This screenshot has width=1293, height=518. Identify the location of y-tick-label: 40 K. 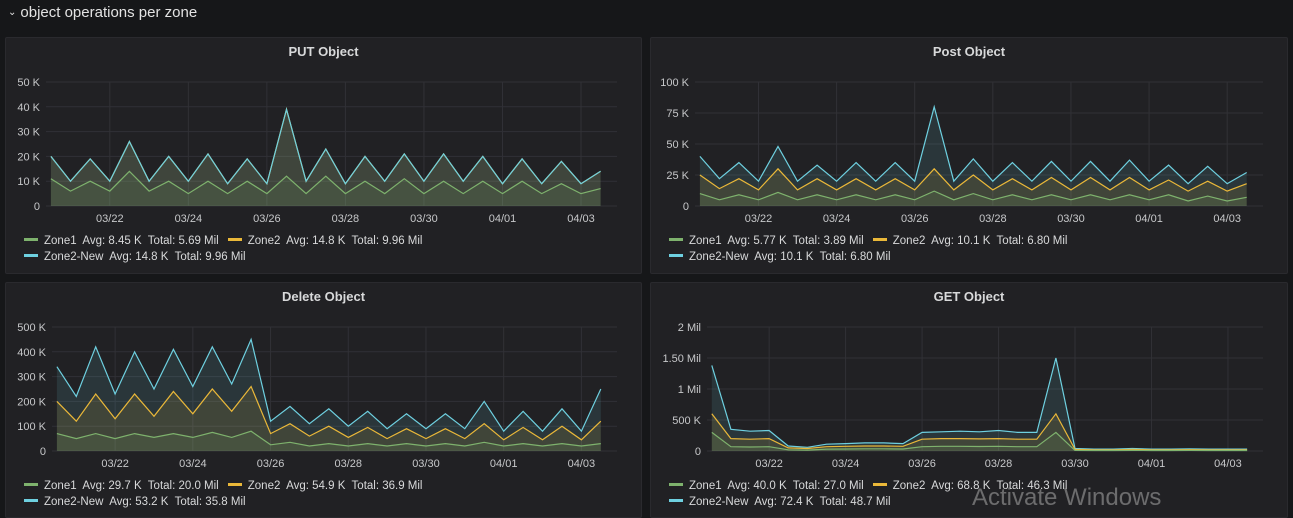
(28, 108).